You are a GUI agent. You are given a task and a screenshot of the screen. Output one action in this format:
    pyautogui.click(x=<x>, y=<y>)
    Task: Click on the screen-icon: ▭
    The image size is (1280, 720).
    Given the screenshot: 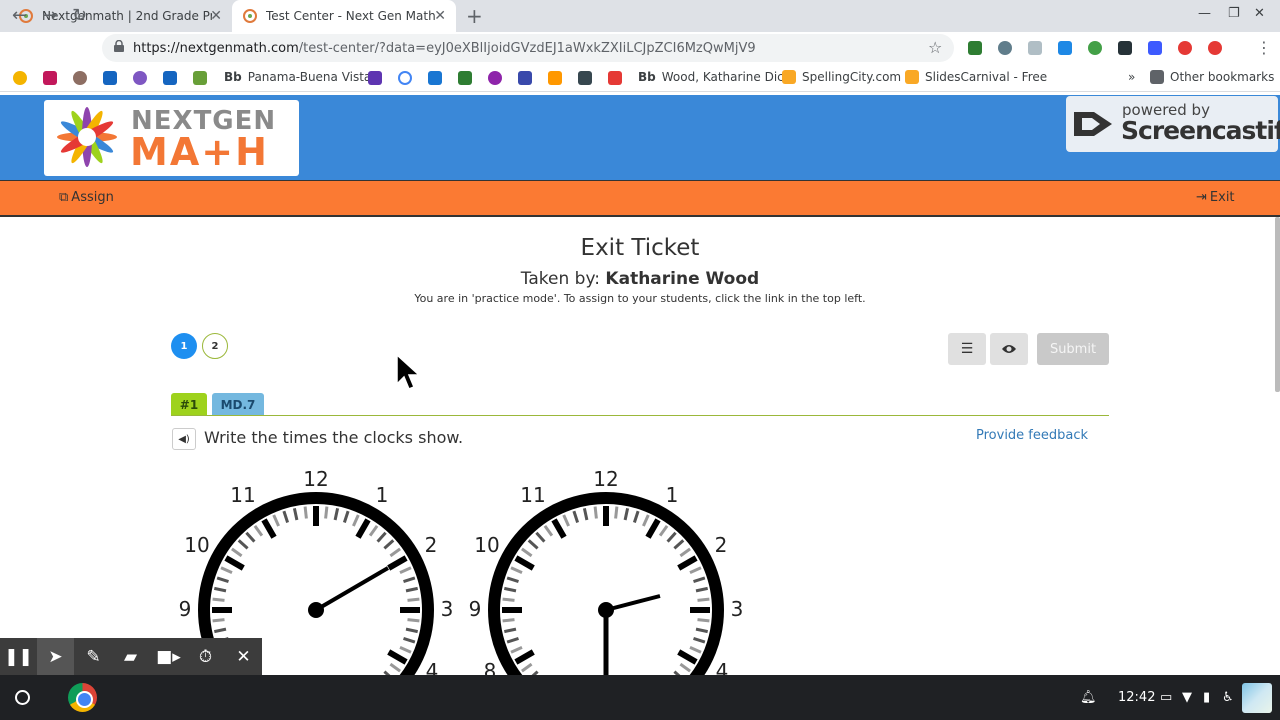 What is the action you would take?
    pyautogui.click(x=1166, y=697)
    